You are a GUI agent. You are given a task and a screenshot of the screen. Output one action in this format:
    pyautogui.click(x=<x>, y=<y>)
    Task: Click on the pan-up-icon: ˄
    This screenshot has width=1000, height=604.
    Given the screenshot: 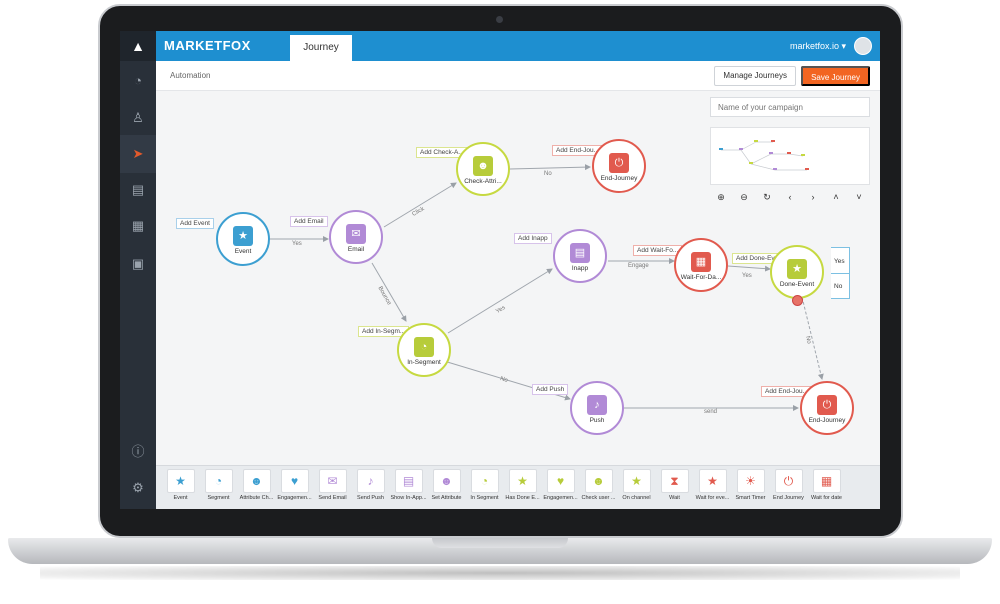 What is the action you would take?
    pyautogui.click(x=836, y=197)
    